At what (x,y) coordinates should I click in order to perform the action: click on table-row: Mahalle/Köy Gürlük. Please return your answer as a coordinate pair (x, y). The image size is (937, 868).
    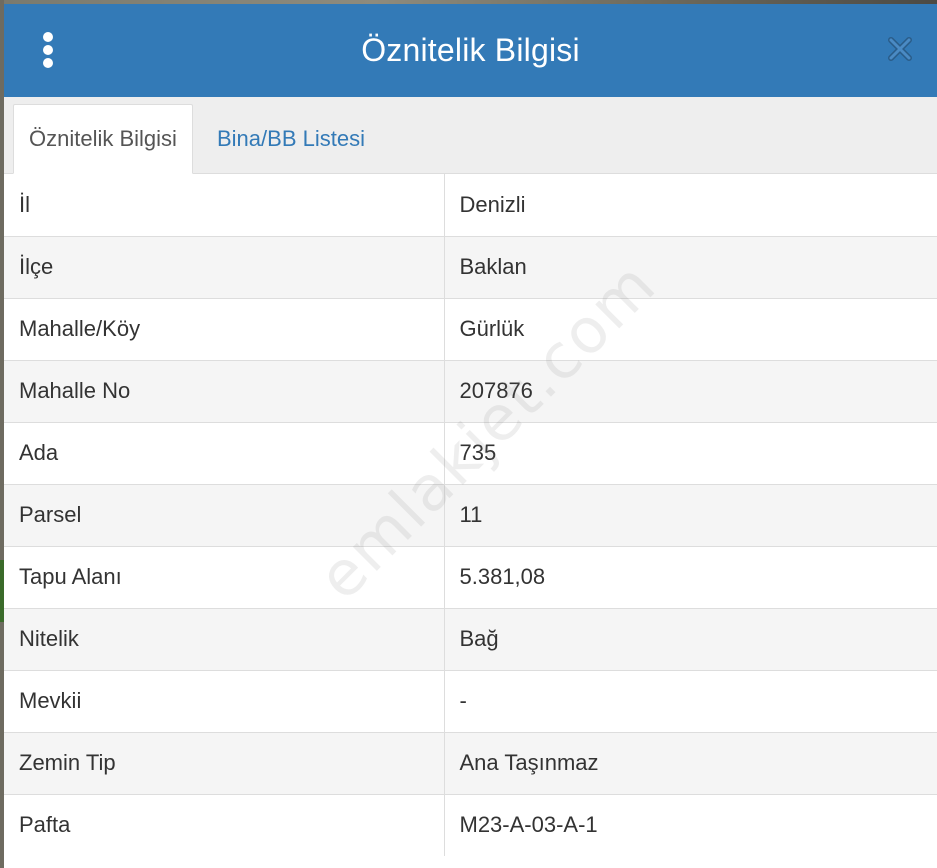
    Looking at the image, I should click on (470, 328).